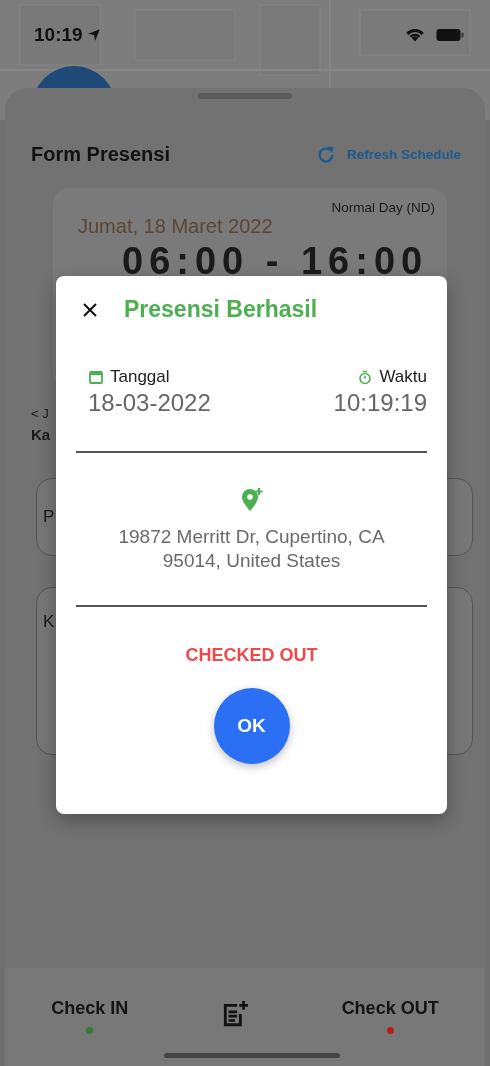 This screenshot has width=490, height=1066. I want to click on close-icon, so click(90, 309).